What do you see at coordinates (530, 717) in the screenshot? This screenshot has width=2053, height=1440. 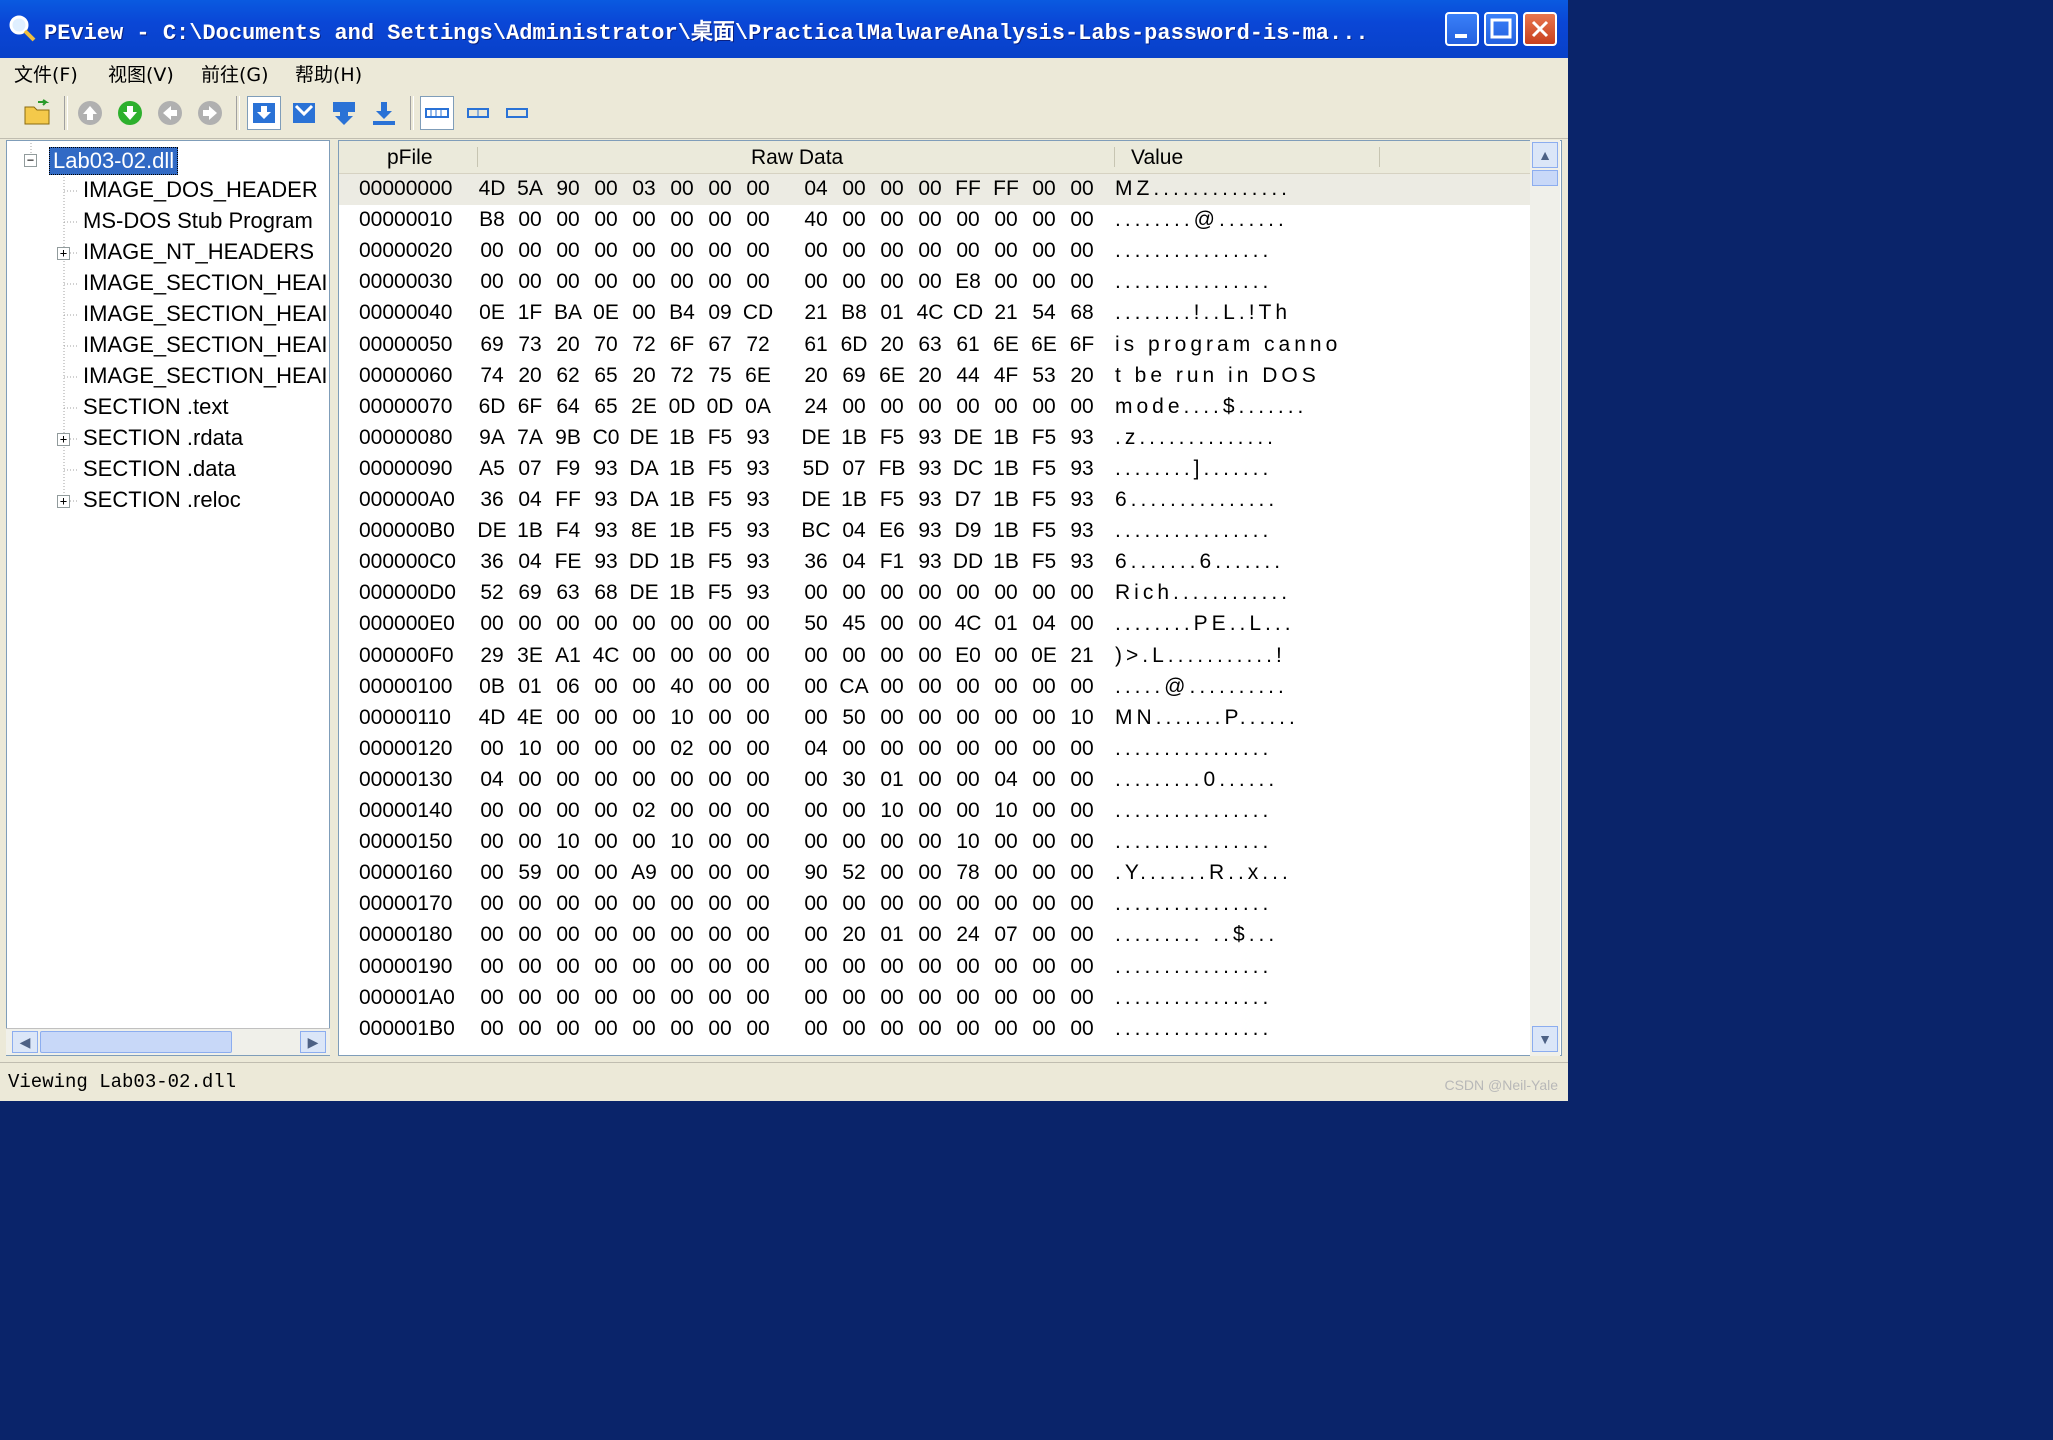 I see `hex-byte: 4E` at bounding box center [530, 717].